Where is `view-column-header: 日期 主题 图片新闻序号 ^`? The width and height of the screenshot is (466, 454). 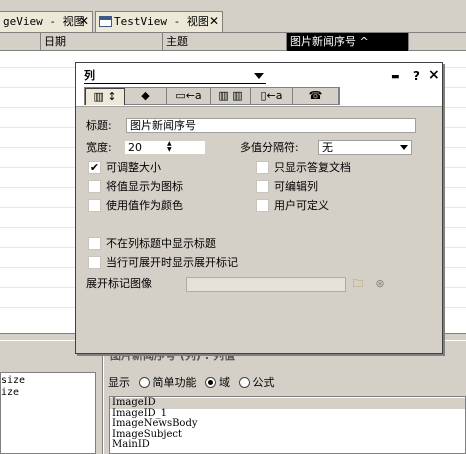
view-column-header: 日期 主题 图片新闻序号 ^ is located at coordinates (233, 42).